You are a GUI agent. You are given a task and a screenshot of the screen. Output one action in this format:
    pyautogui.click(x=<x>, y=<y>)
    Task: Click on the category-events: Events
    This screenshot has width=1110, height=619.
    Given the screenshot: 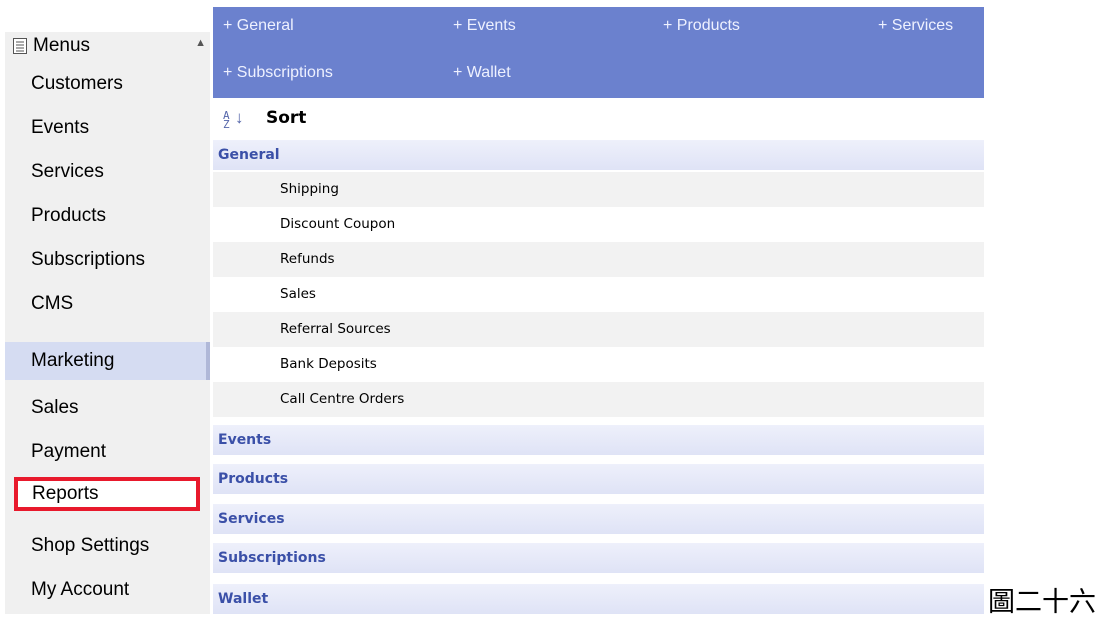 What is the action you would take?
    pyautogui.click(x=598, y=440)
    